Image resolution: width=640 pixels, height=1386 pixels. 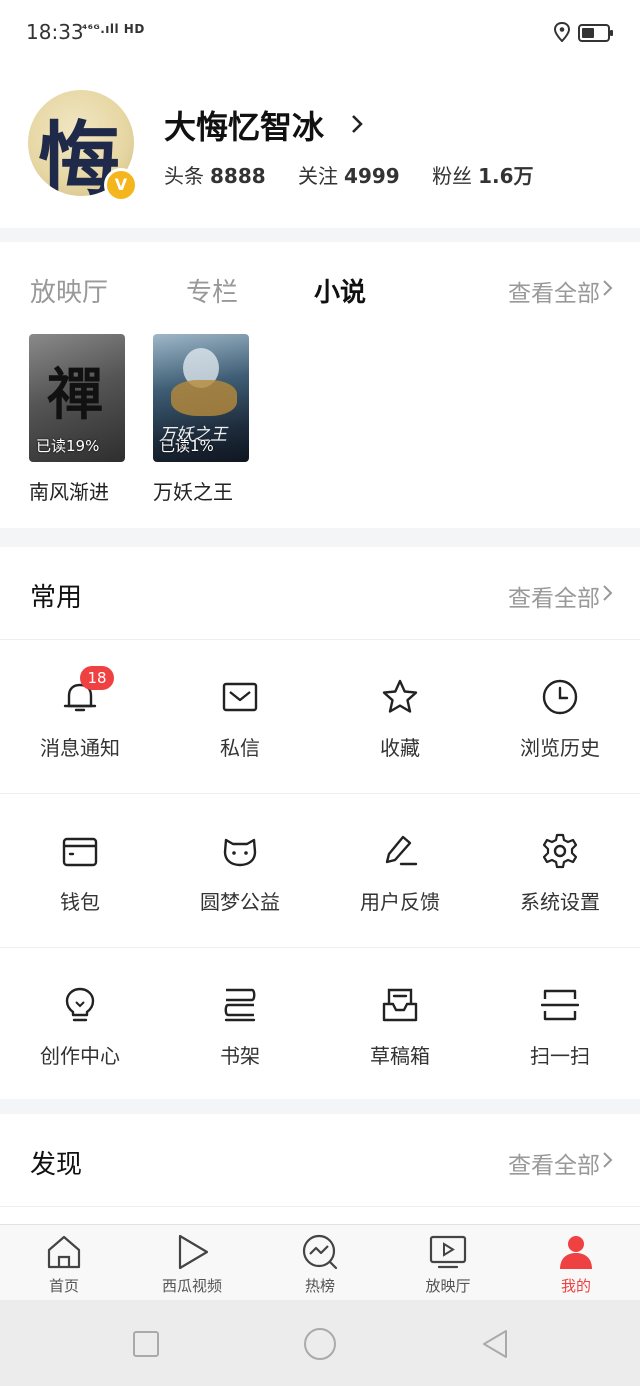 What do you see at coordinates (193, 492) in the screenshot?
I see `book-title: 万妖之王` at bounding box center [193, 492].